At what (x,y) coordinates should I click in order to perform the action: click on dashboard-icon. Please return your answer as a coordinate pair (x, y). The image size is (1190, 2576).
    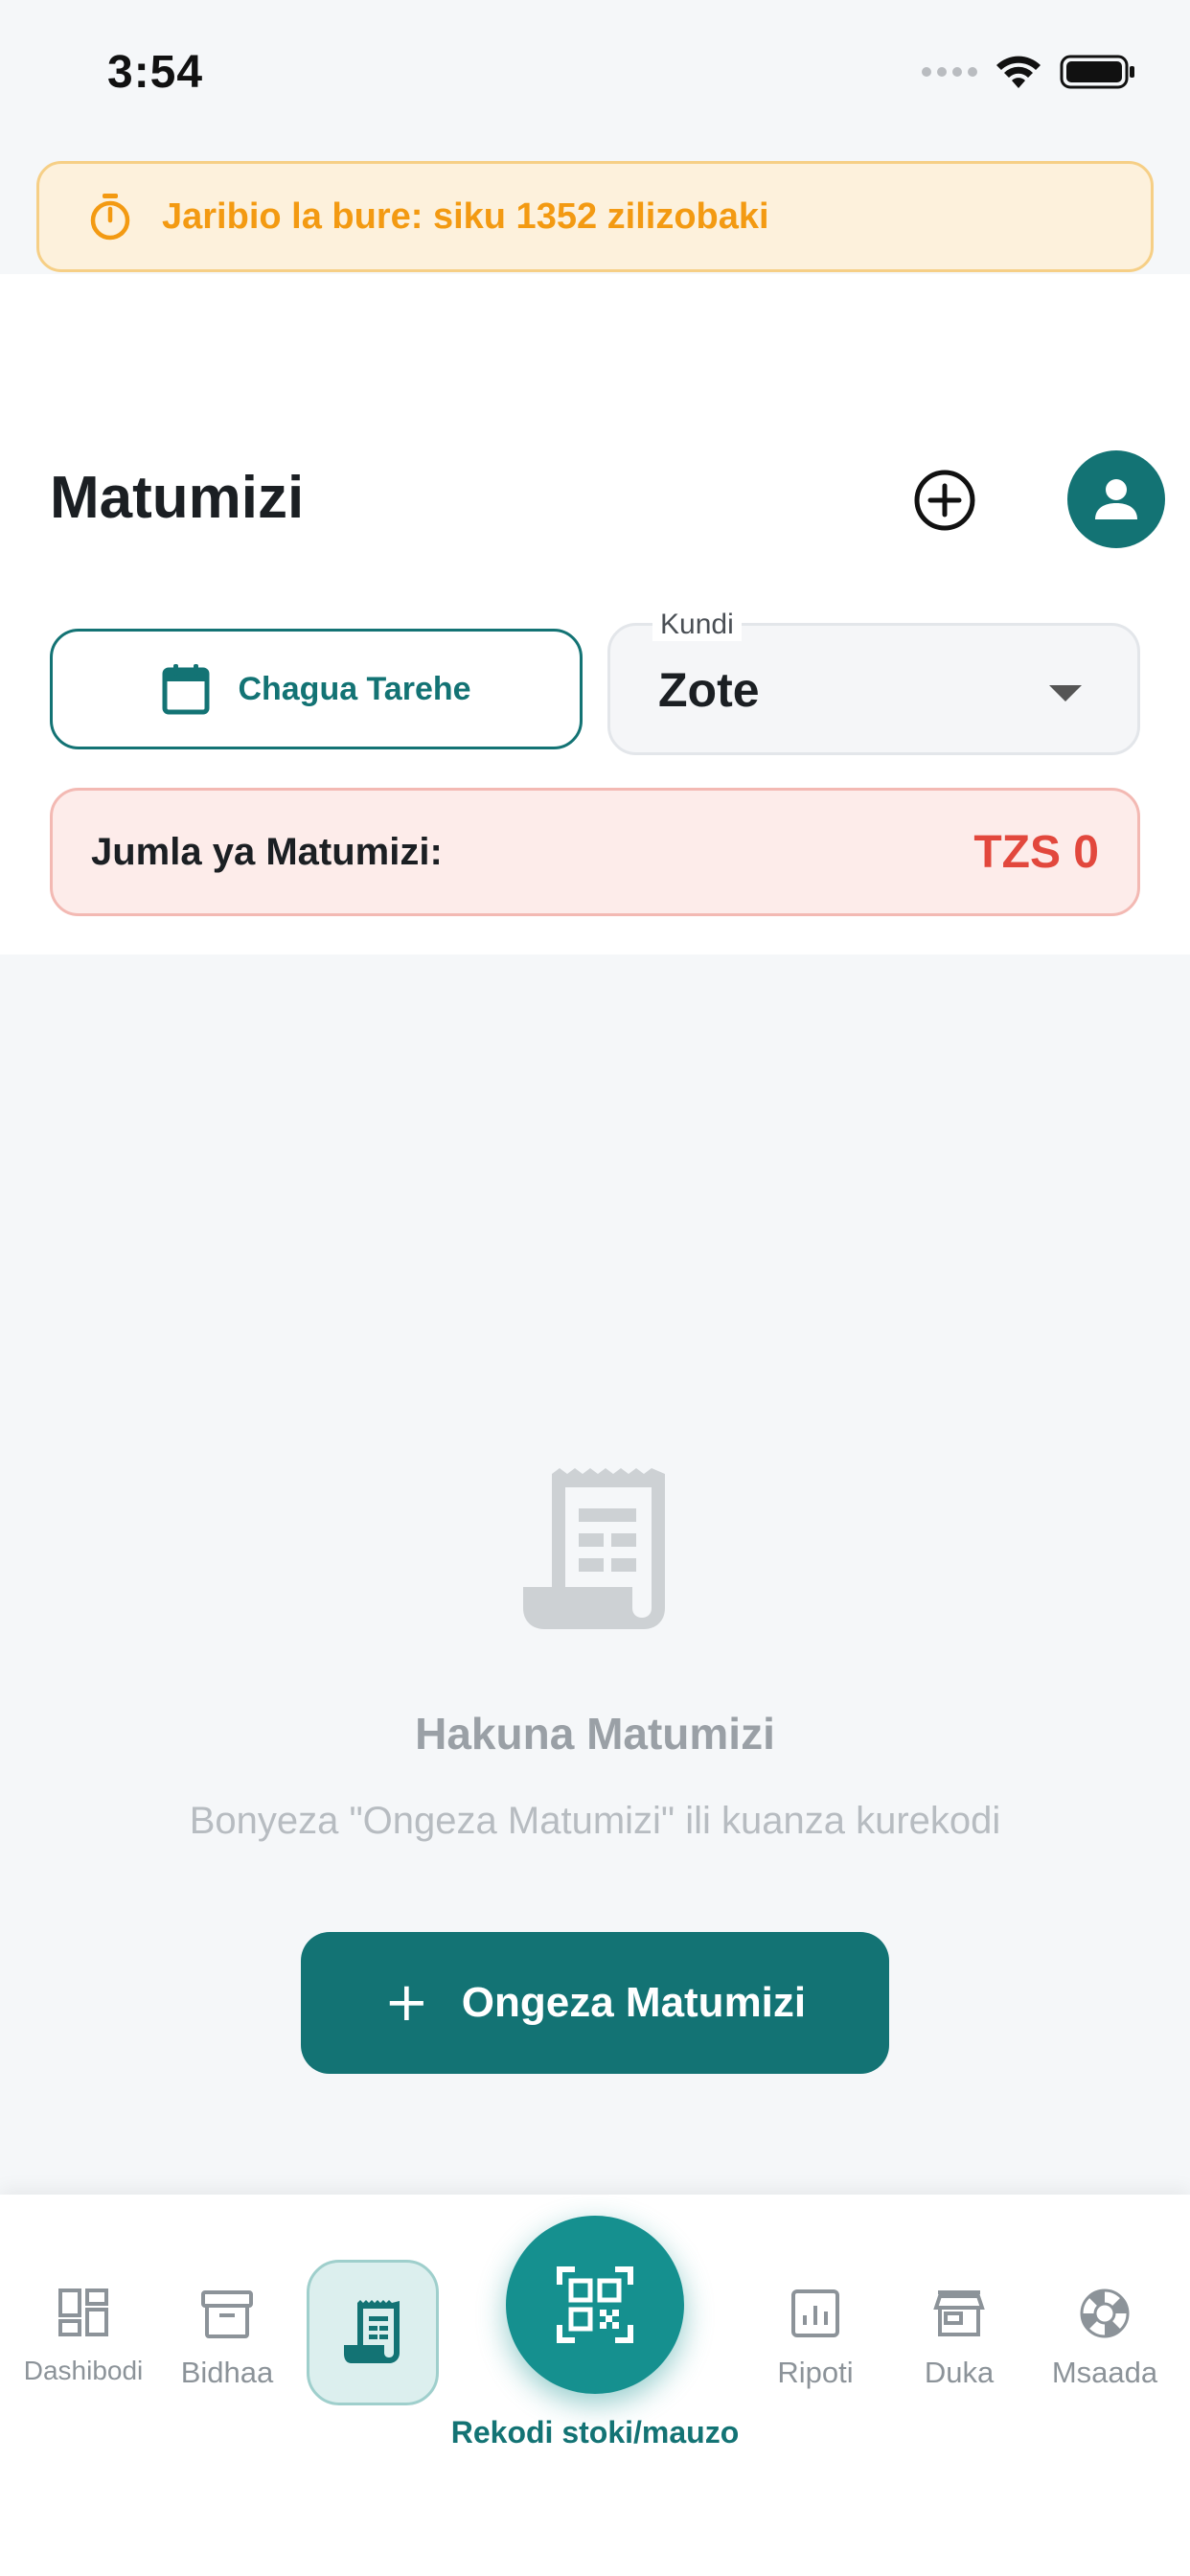
    Looking at the image, I should click on (83, 2312).